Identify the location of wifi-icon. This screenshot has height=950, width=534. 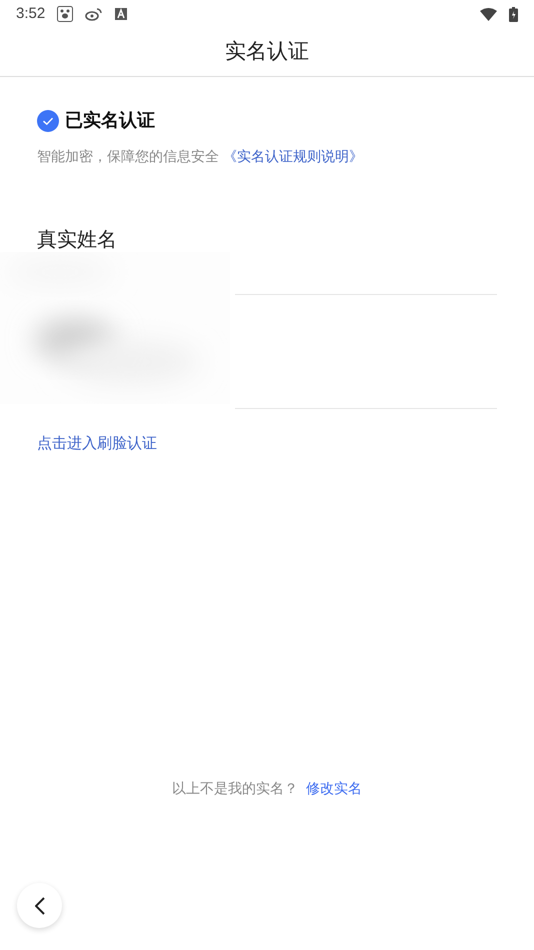
(488, 14).